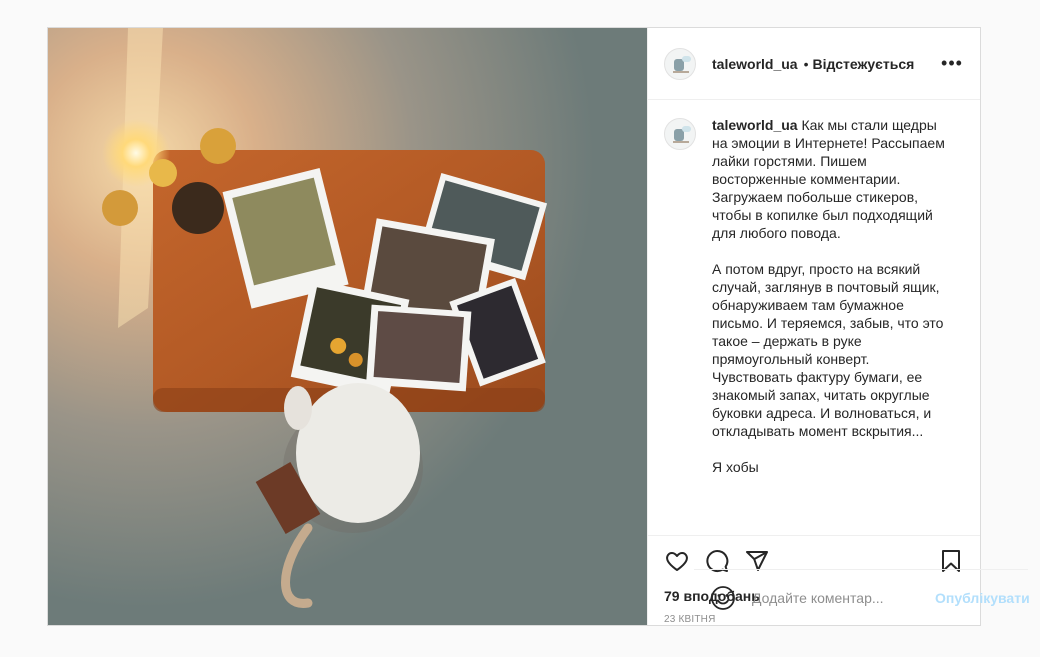 This screenshot has height=657, width=1040. Describe the element at coordinates (680, 63) in the screenshot. I see `avatar` at that location.